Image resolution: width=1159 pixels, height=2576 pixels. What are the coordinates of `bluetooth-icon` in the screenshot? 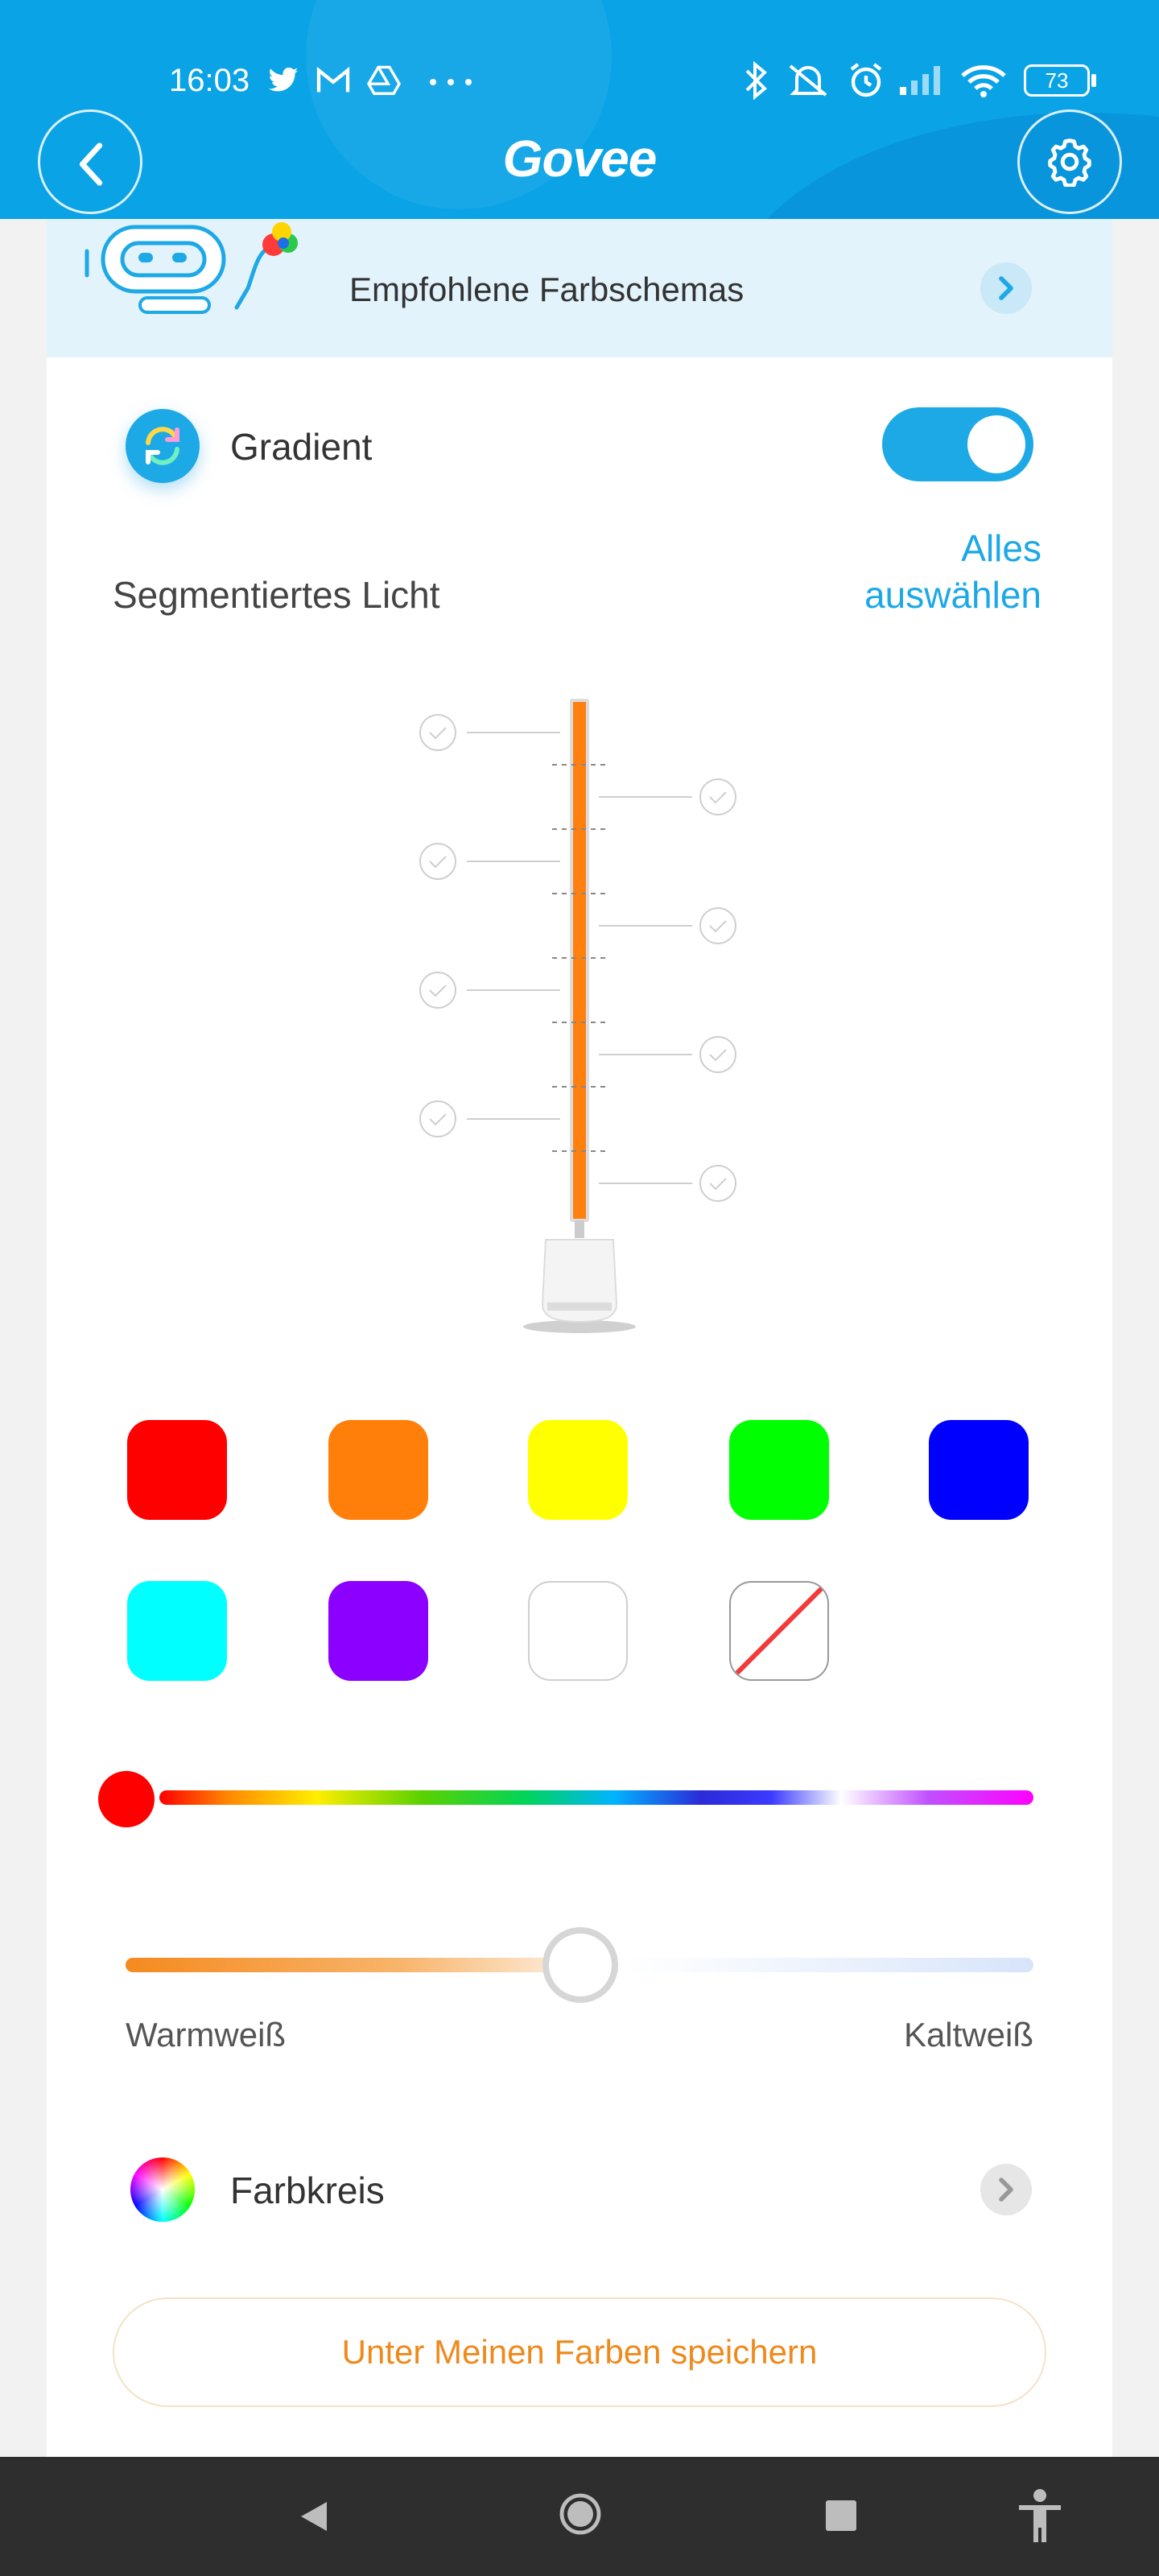 It's located at (756, 80).